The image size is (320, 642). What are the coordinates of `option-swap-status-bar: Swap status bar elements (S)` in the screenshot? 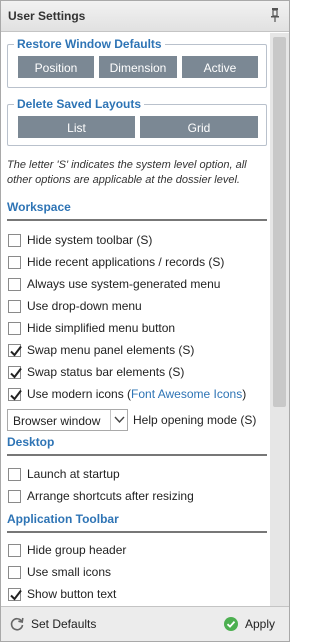 It's located at (96, 372).